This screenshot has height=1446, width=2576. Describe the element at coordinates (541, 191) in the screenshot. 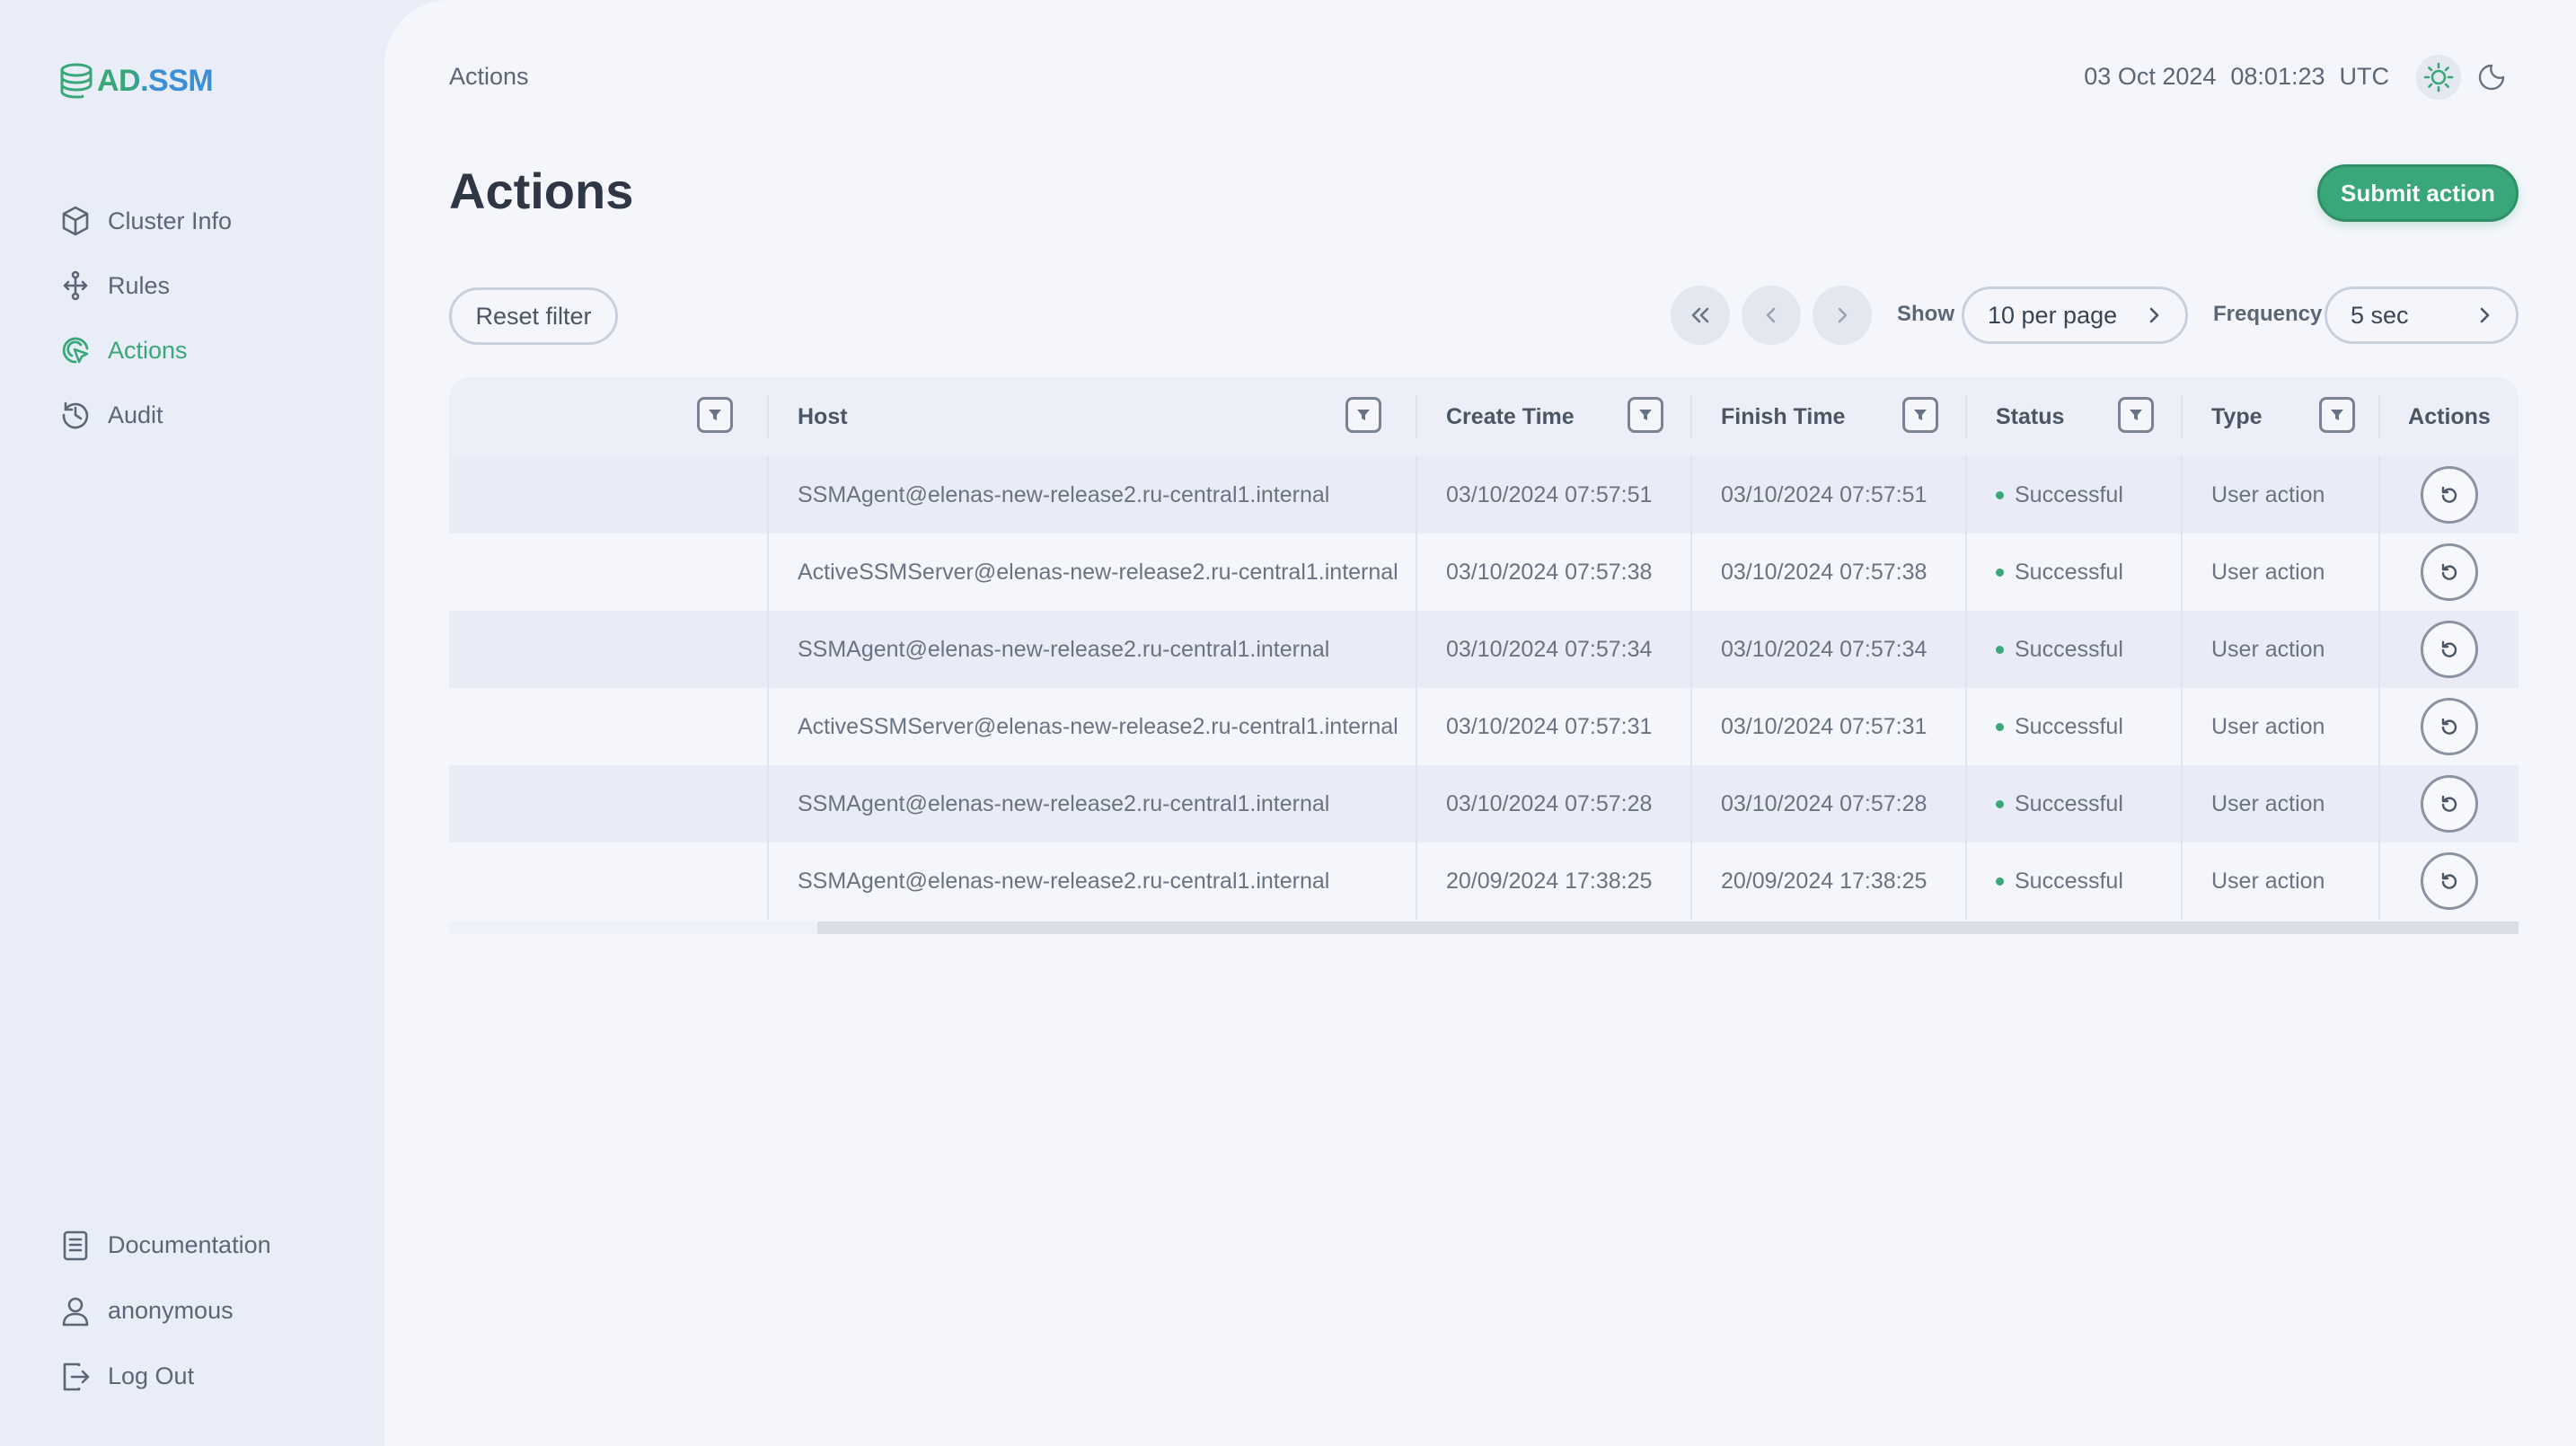

I see `page-title: Actions` at that location.